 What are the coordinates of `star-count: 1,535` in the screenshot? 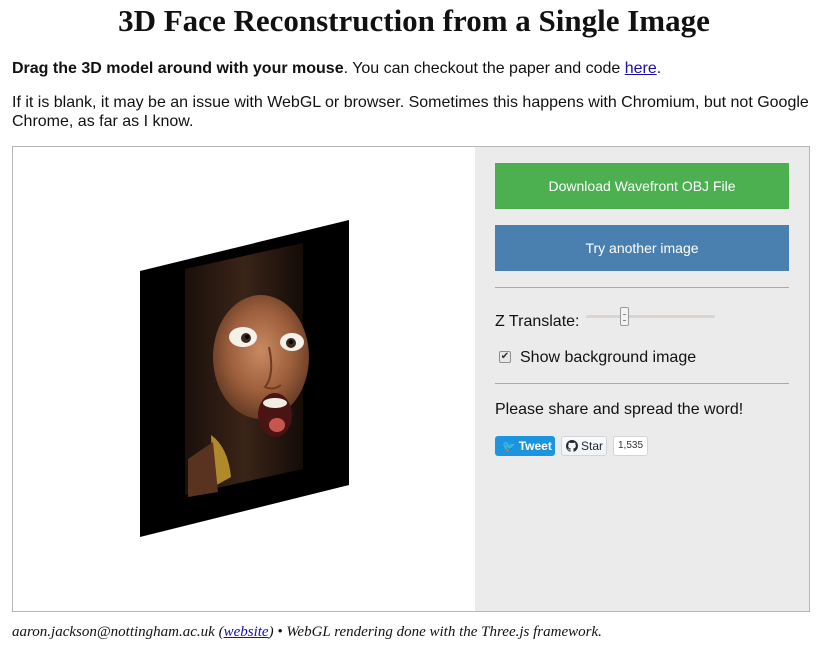 It's located at (630, 446).